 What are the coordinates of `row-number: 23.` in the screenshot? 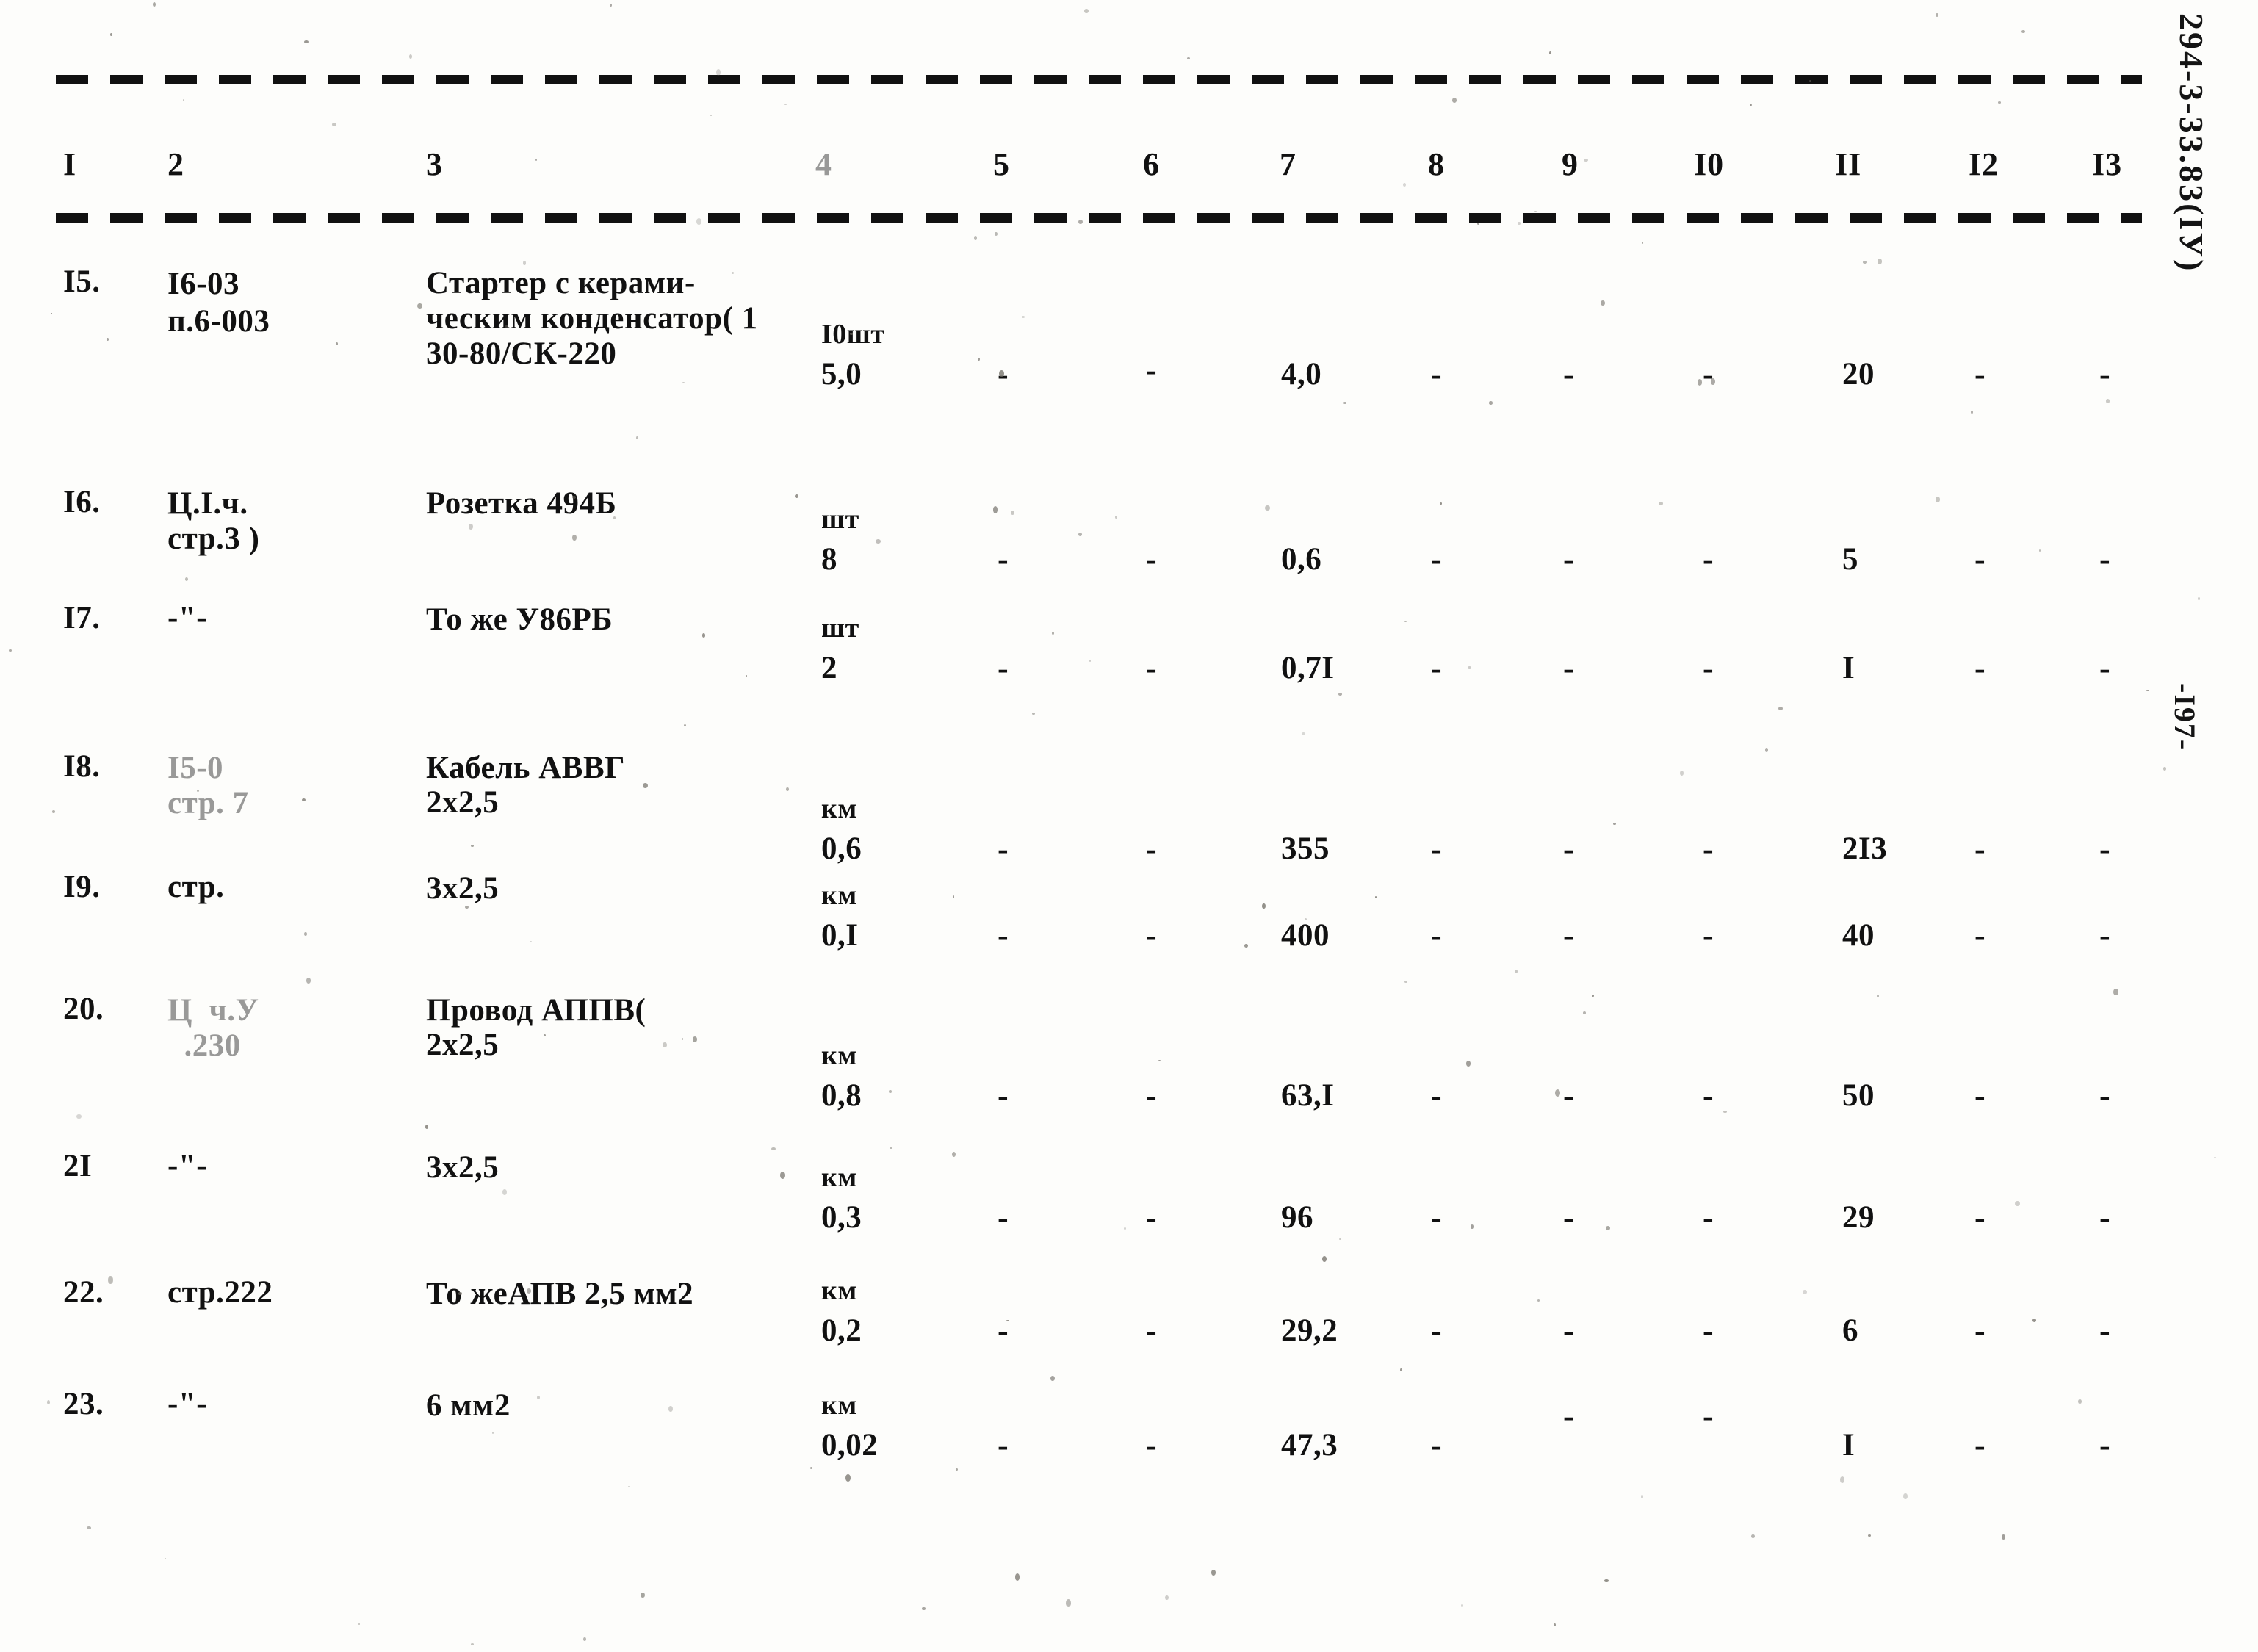 It's located at (83, 1404).